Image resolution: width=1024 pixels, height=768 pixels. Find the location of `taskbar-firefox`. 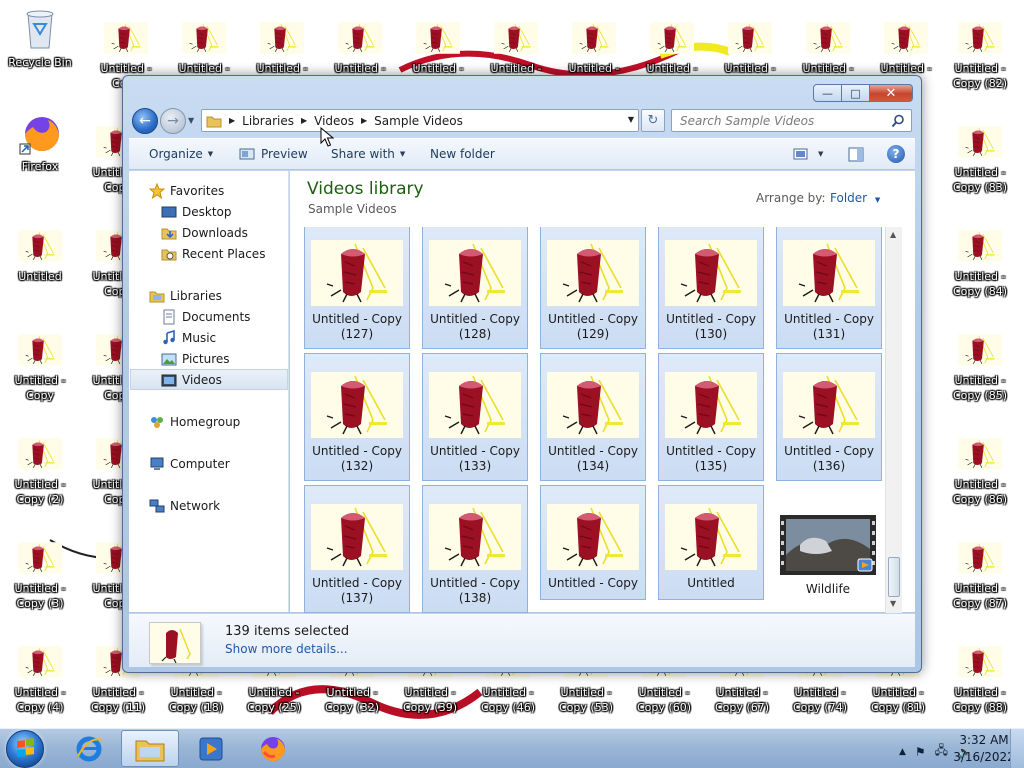

taskbar-firefox is located at coordinates (273, 748).